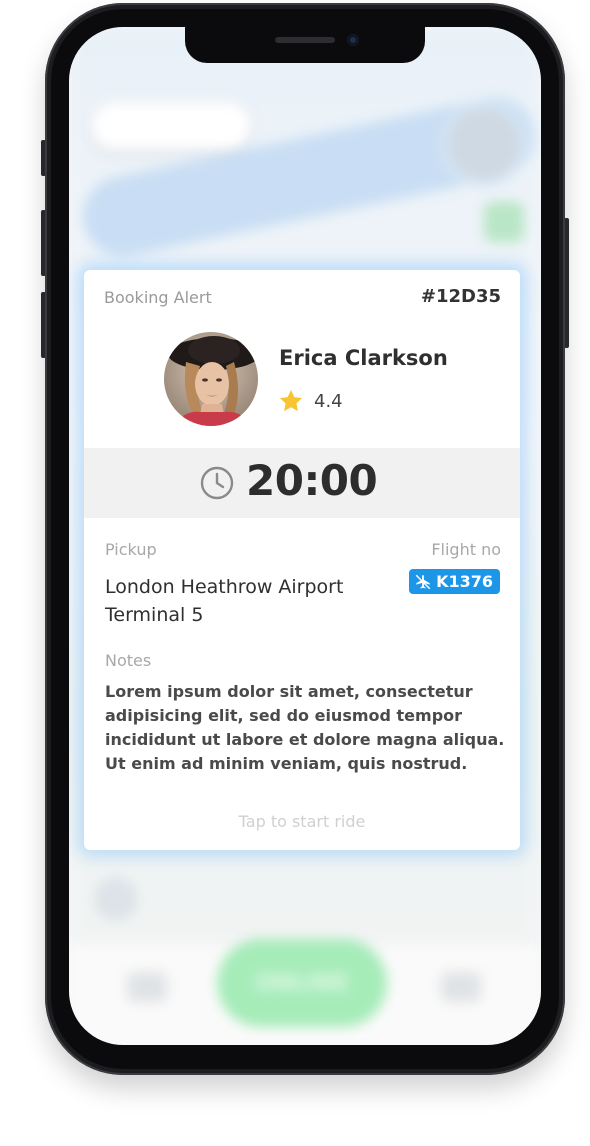 Image resolution: width=590 pixels, height=1146 pixels. I want to click on airplane-icon, so click(423, 581).